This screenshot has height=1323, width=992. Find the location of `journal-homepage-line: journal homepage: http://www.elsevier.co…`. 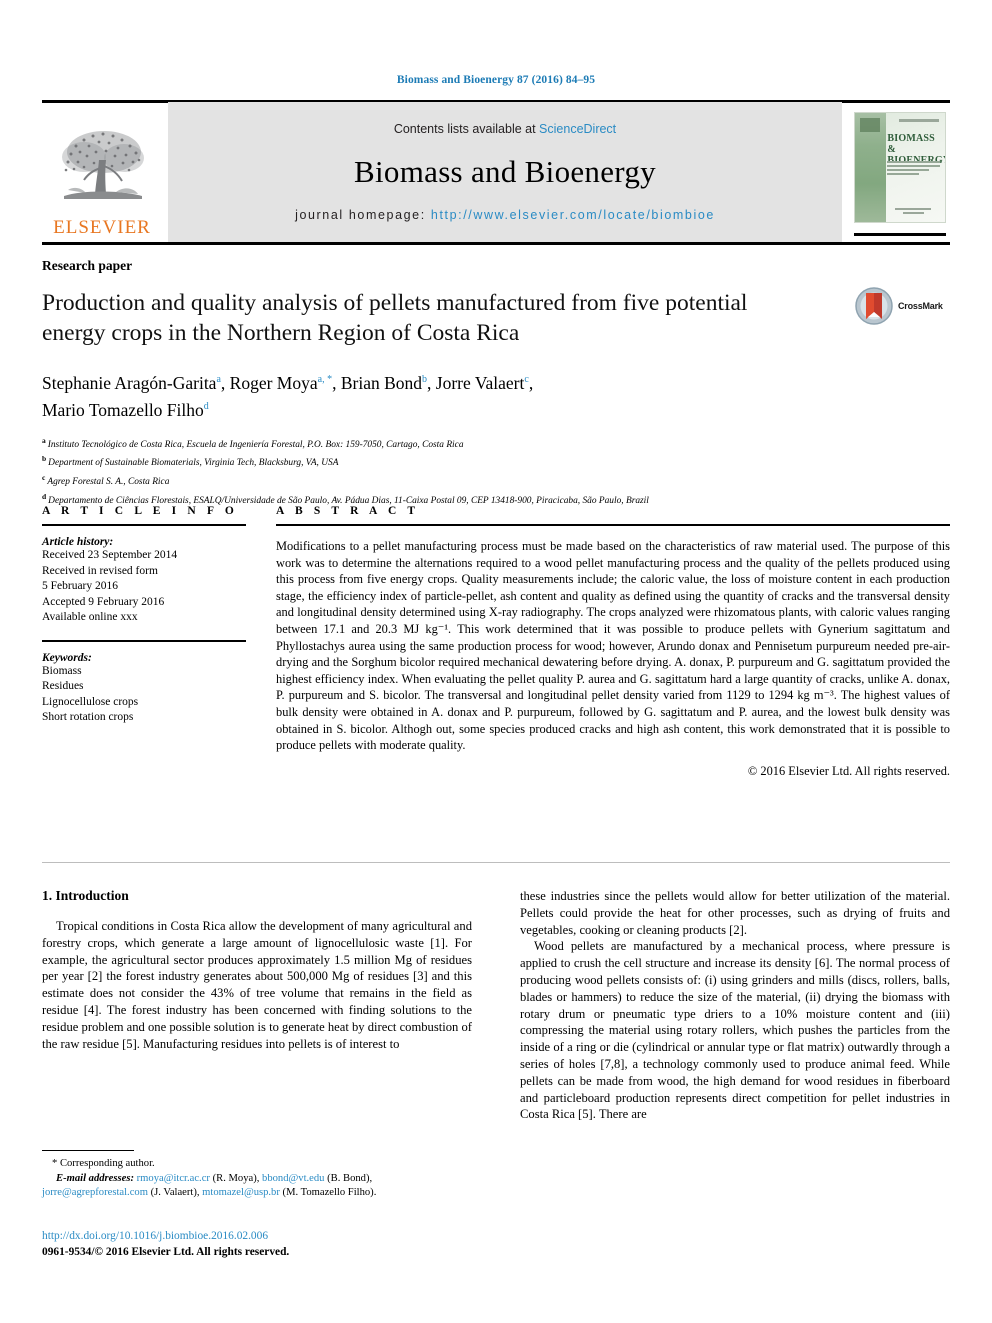

journal-homepage-line: journal homepage: http://www.elsevier.co… is located at coordinates (505, 215).